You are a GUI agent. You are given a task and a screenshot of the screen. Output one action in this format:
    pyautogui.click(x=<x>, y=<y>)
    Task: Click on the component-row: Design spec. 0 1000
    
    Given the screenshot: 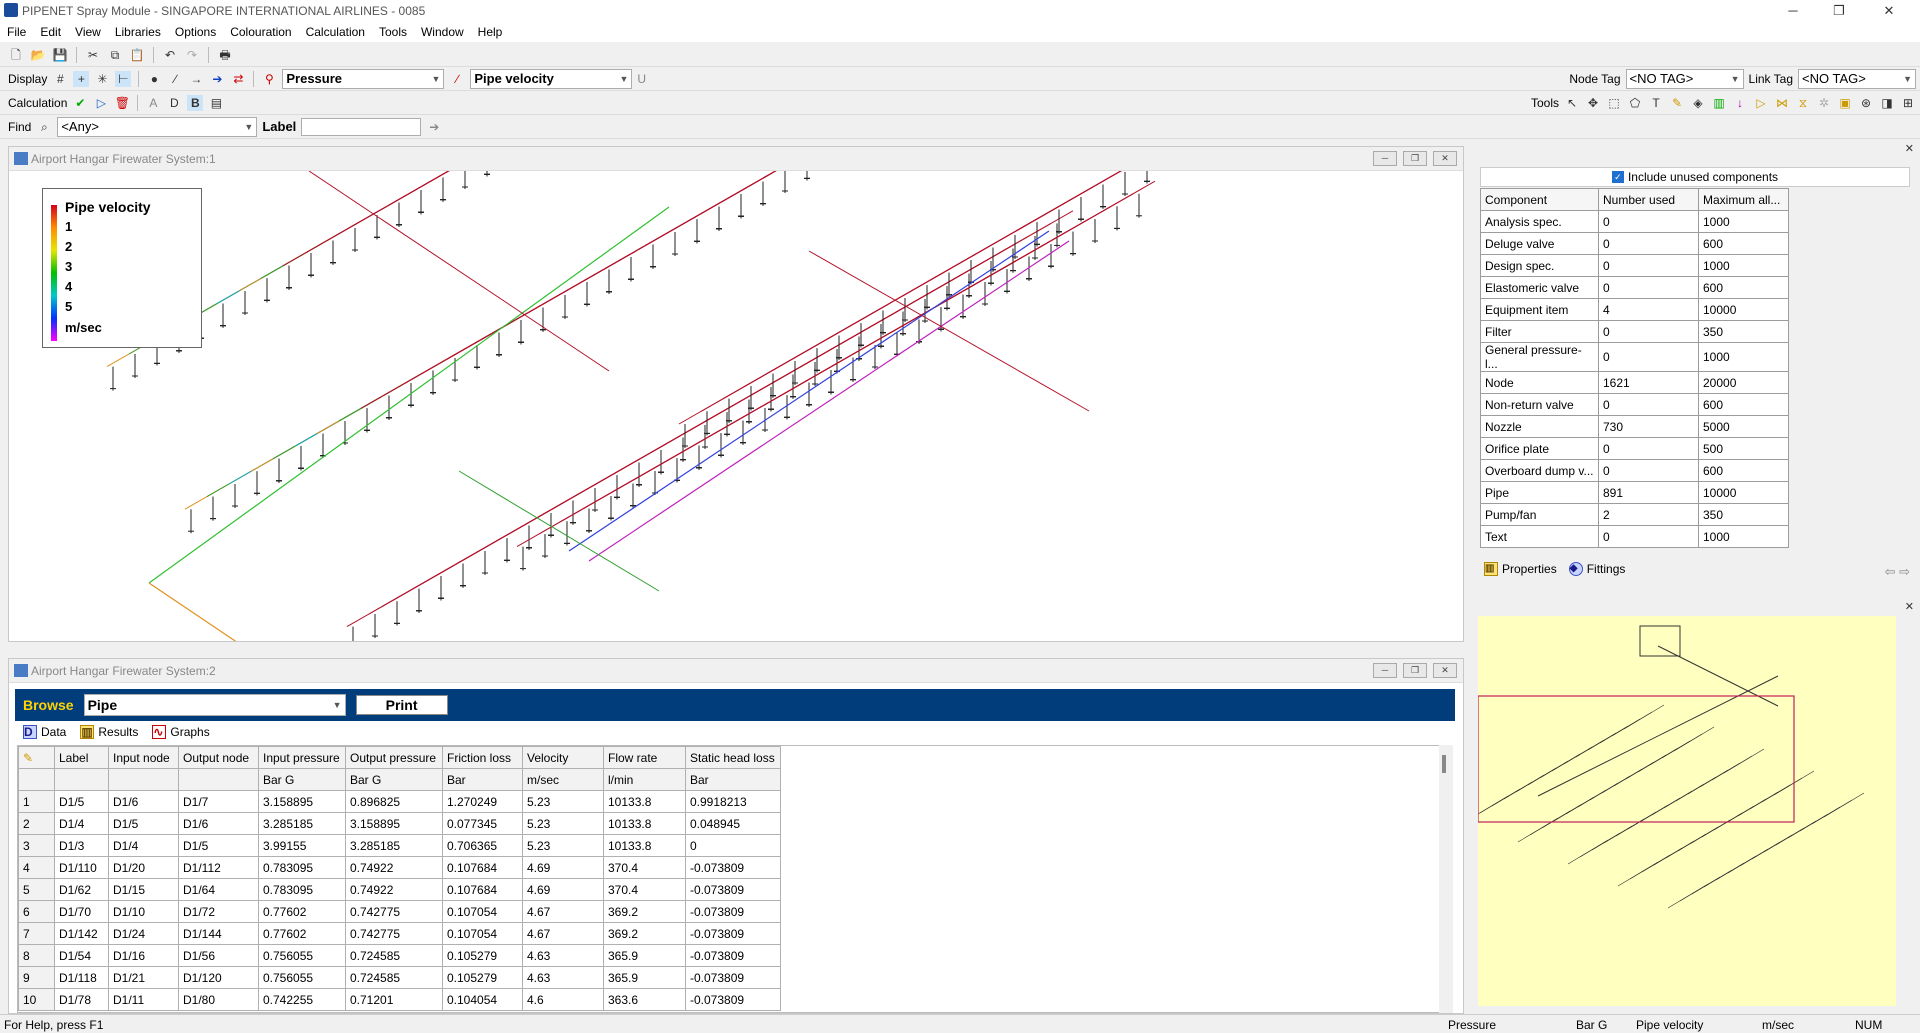 What is the action you would take?
    pyautogui.click(x=1634, y=265)
    